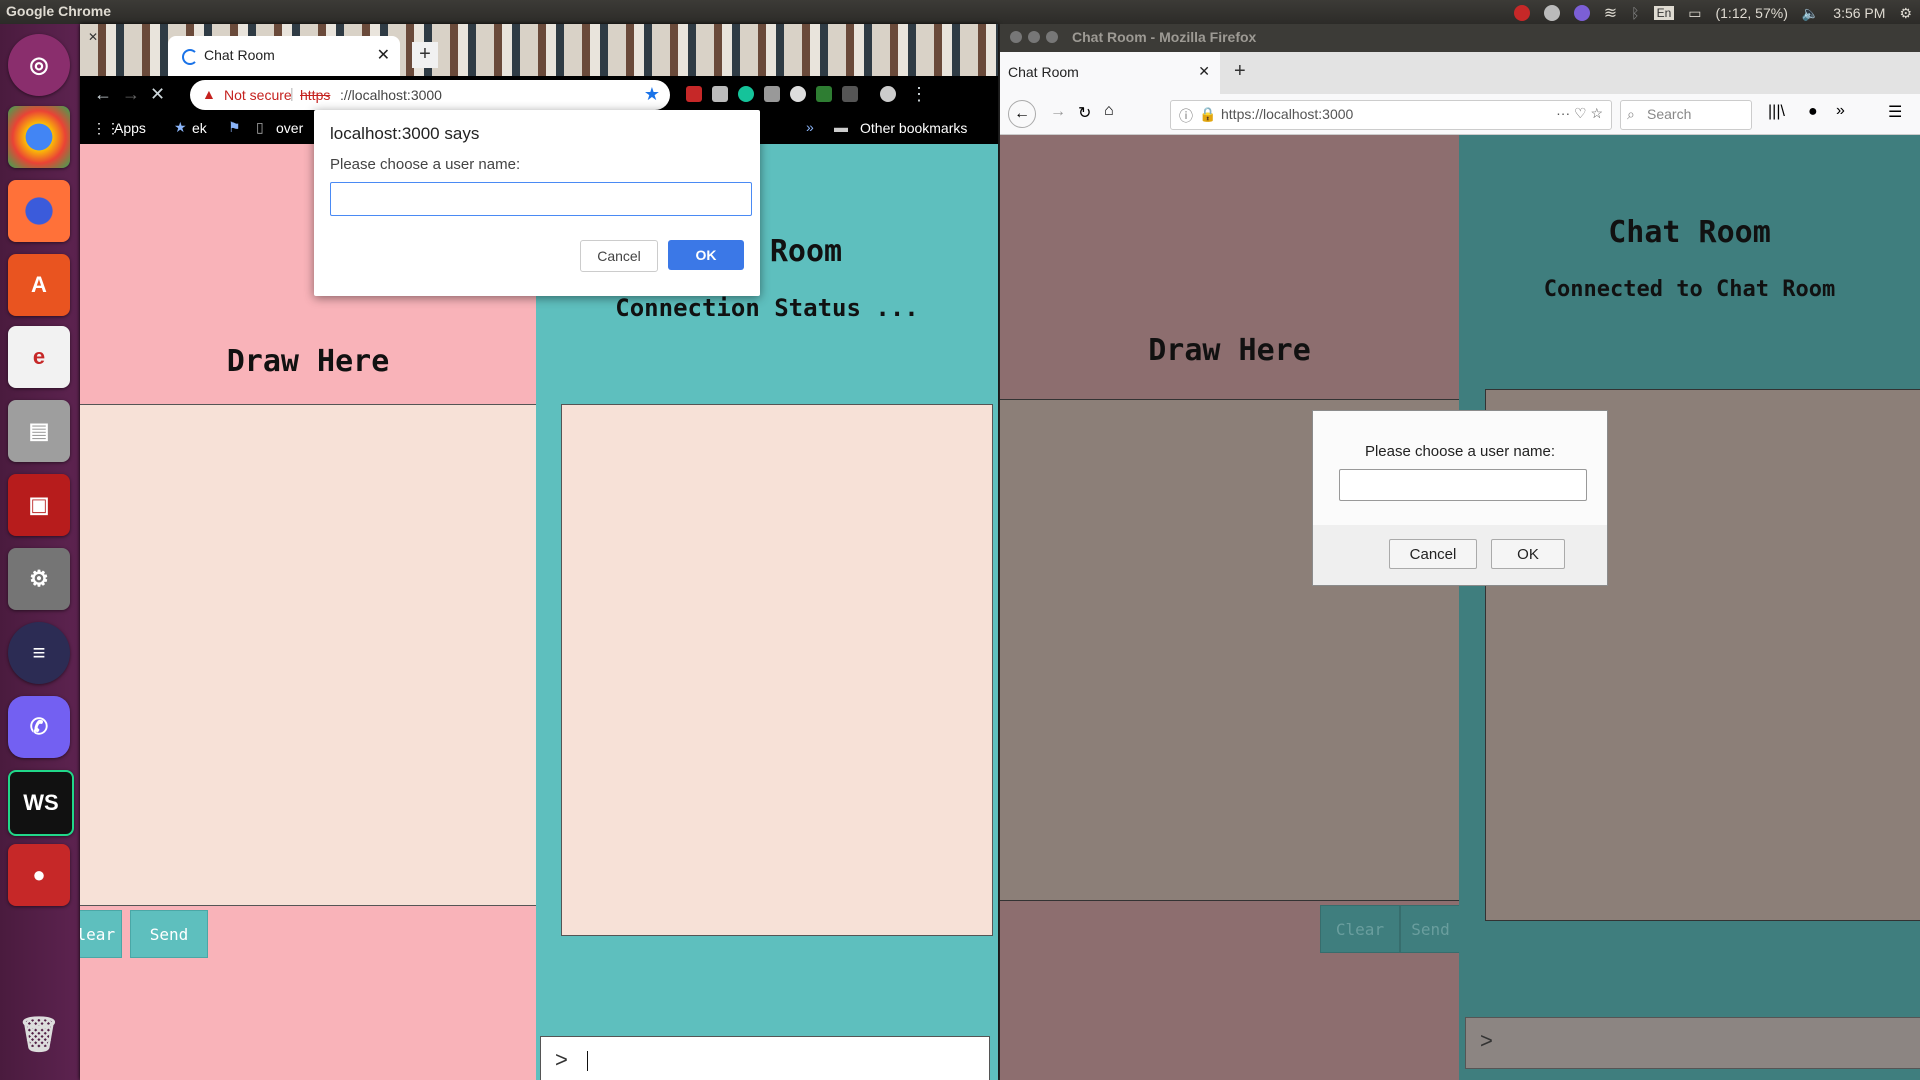 The image size is (1920, 1080). What do you see at coordinates (39, 579) in the screenshot?
I see `settings-icon: ⚙` at bounding box center [39, 579].